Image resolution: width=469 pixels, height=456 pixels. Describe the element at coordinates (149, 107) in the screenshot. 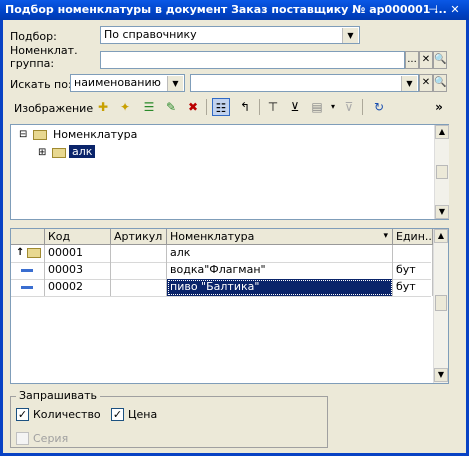

I see `copy-icon: ☰` at that location.